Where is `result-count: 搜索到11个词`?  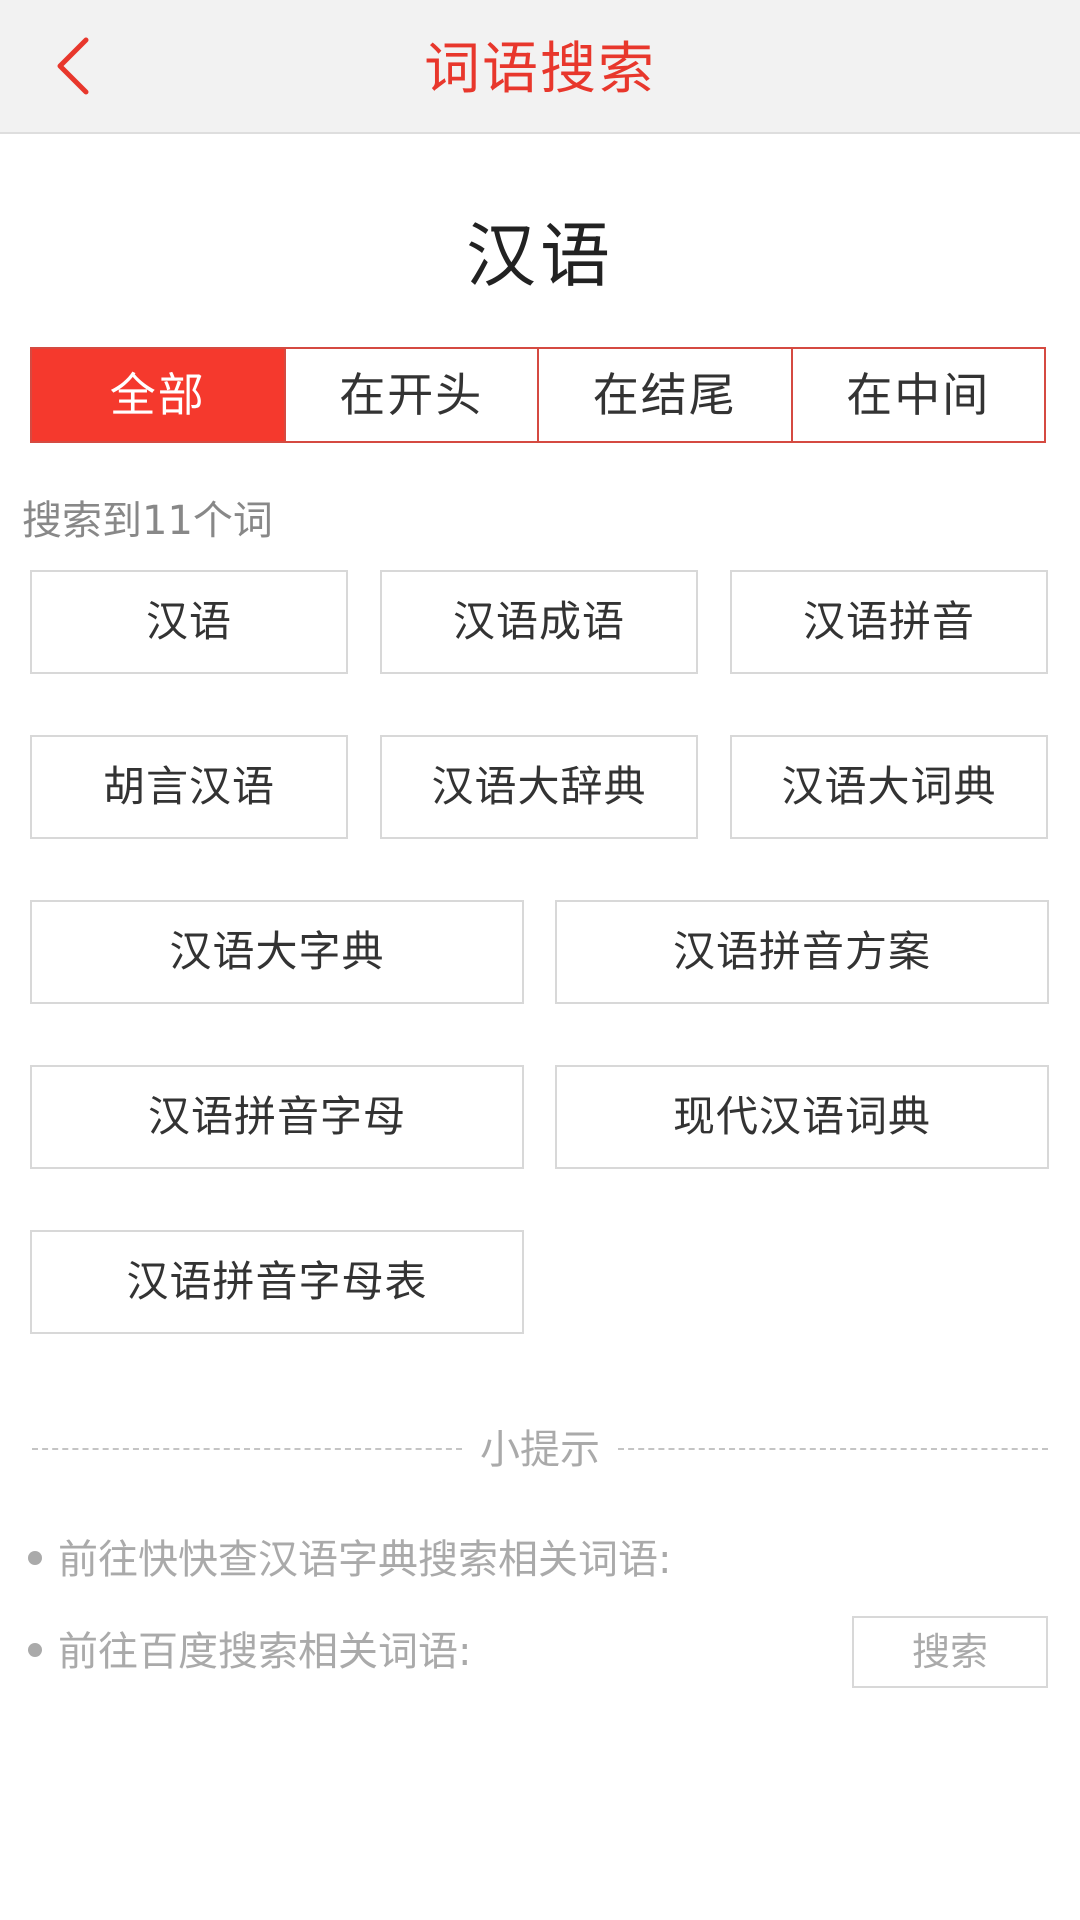
result-count: 搜索到11个词 is located at coordinates (147, 521).